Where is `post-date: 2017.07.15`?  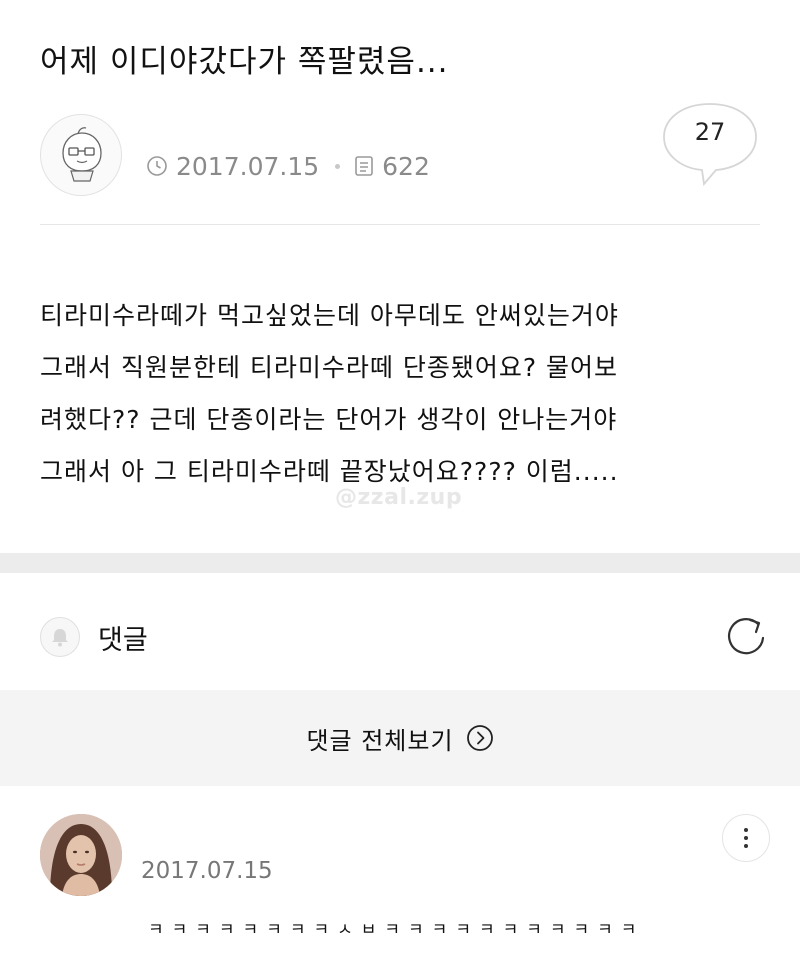
post-date: 2017.07.15 is located at coordinates (248, 166).